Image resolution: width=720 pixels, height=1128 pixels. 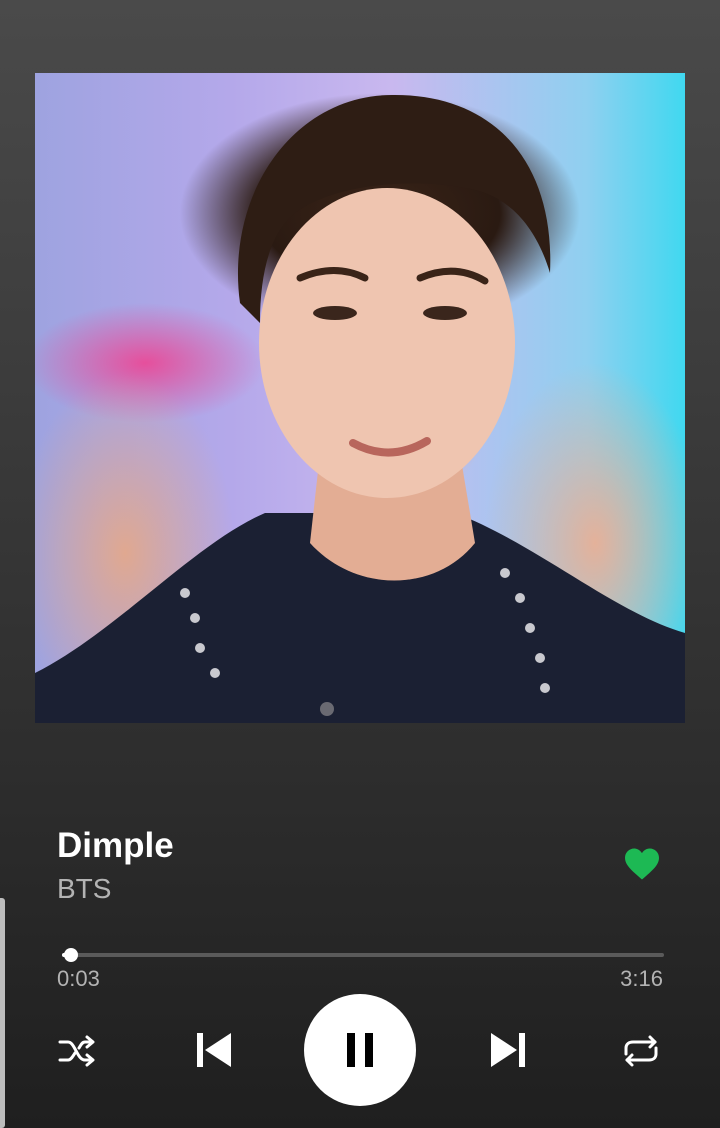 What do you see at coordinates (2, 1013) in the screenshot?
I see `scroll-indicator` at bounding box center [2, 1013].